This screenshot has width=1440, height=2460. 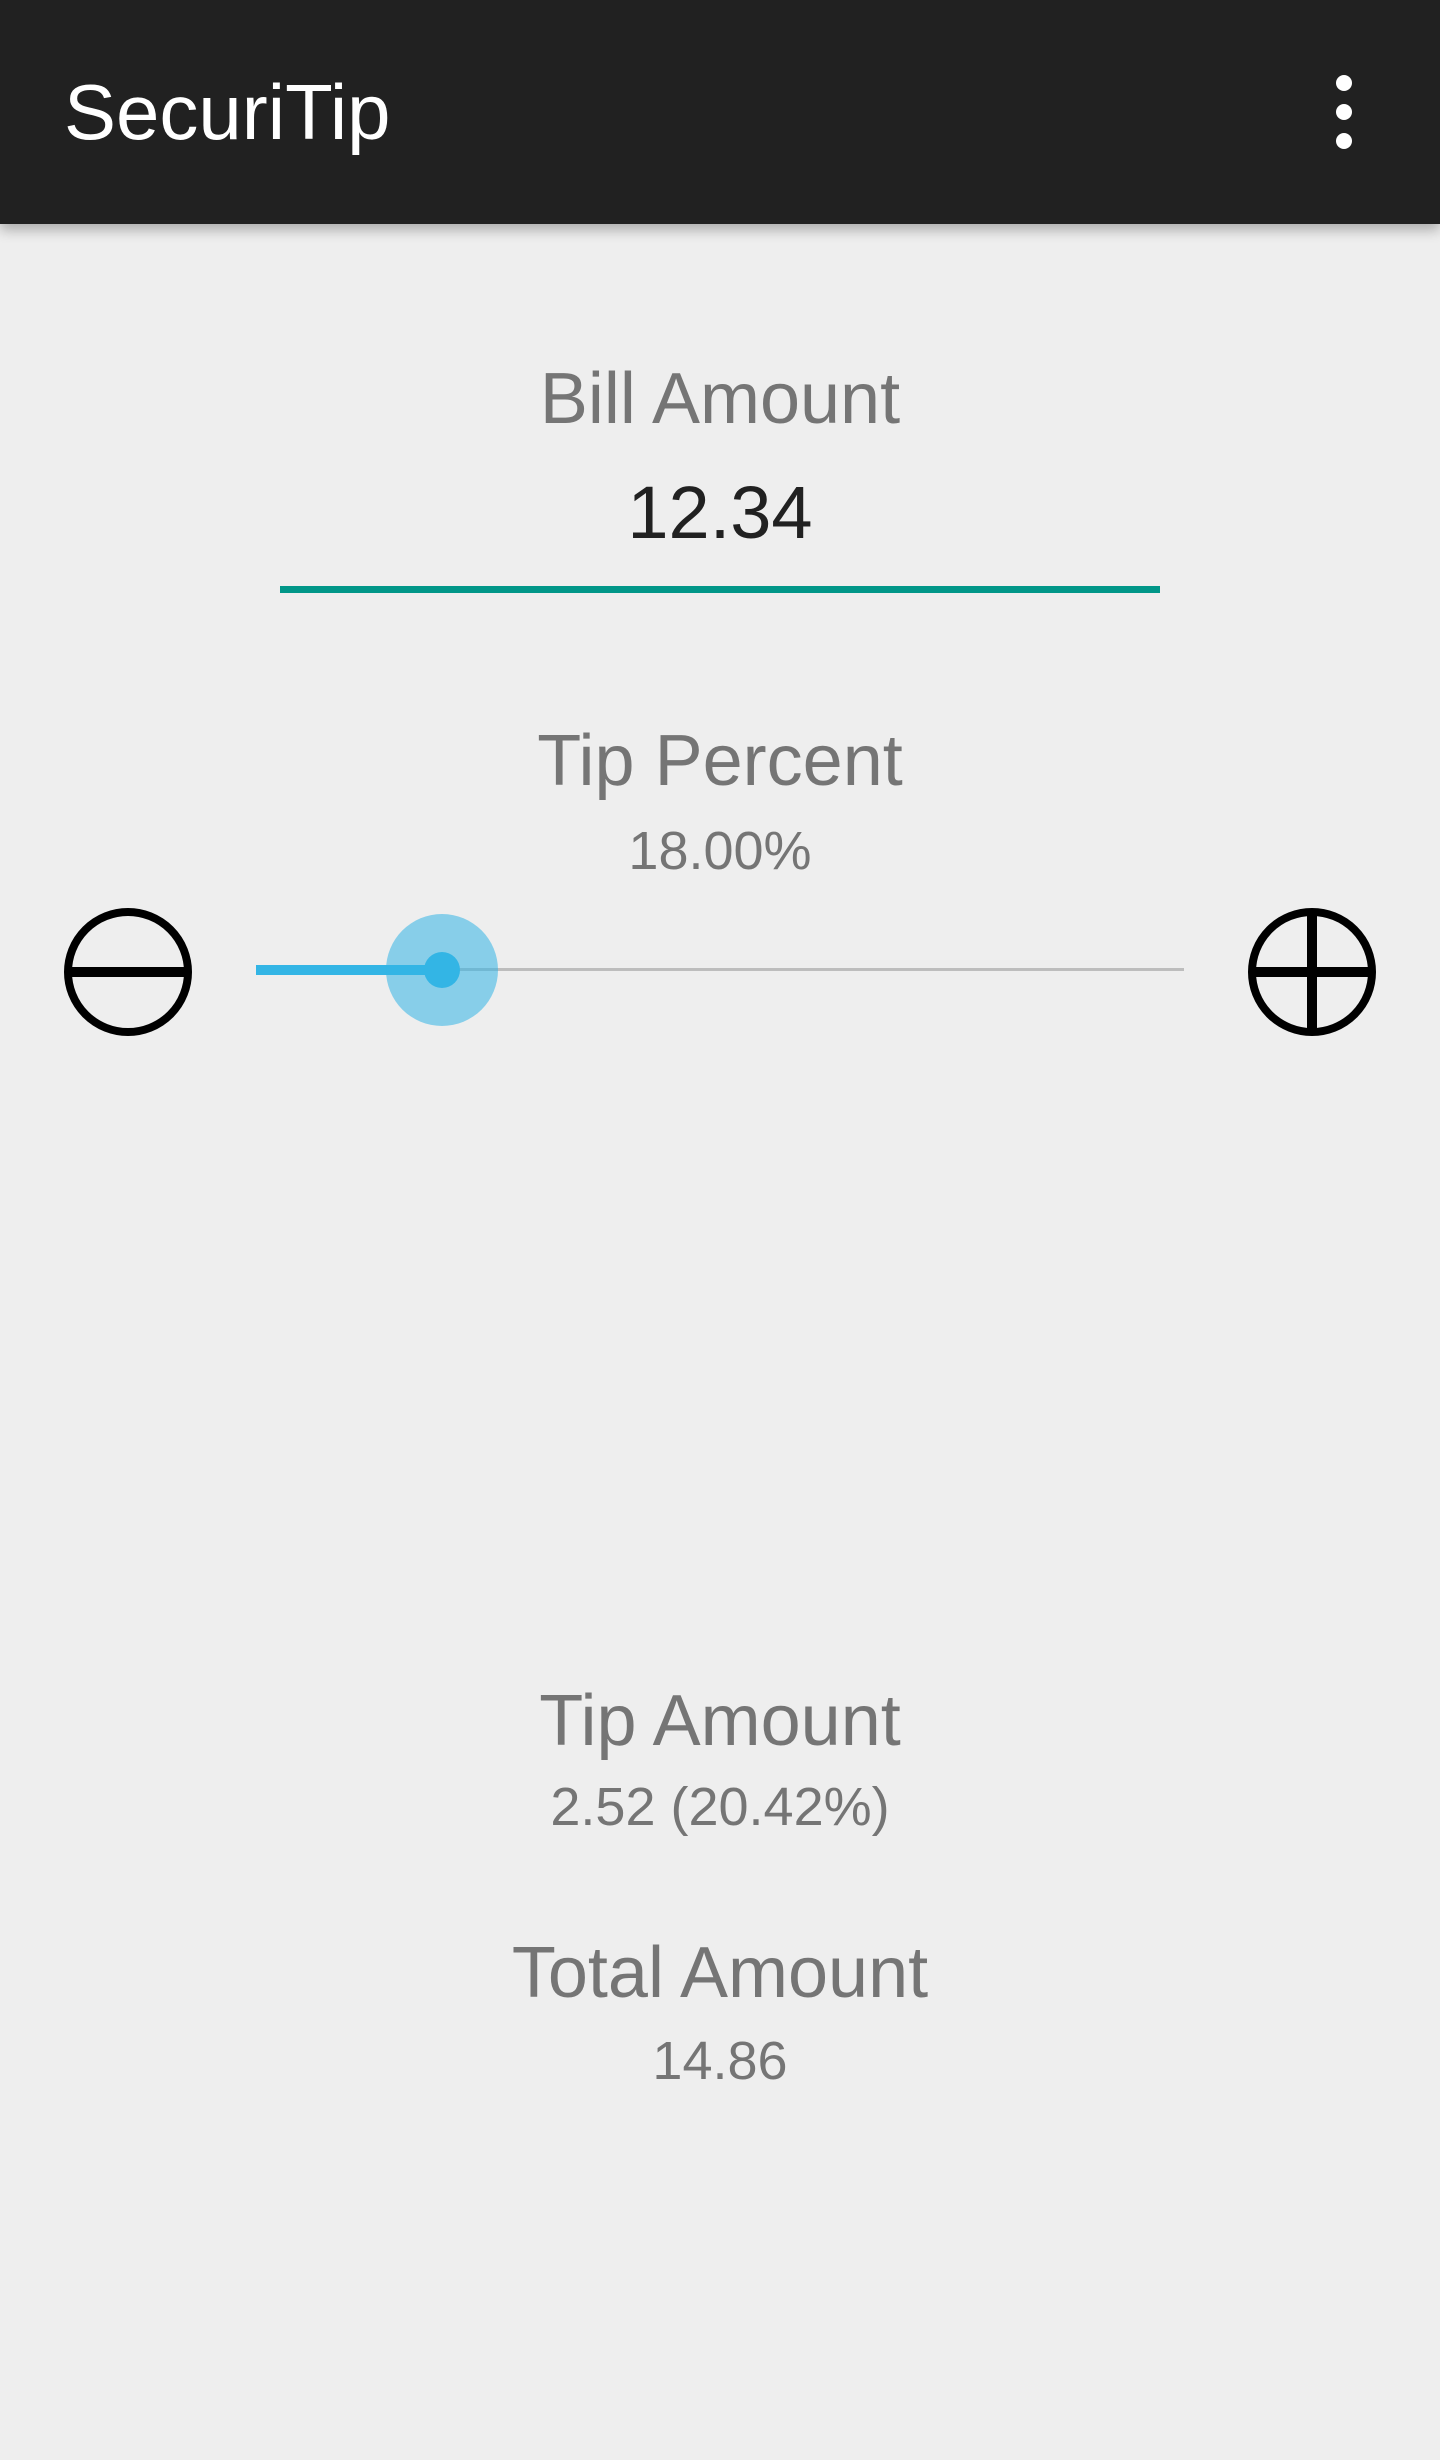 What do you see at coordinates (1344, 112) in the screenshot?
I see `more-vert-icon` at bounding box center [1344, 112].